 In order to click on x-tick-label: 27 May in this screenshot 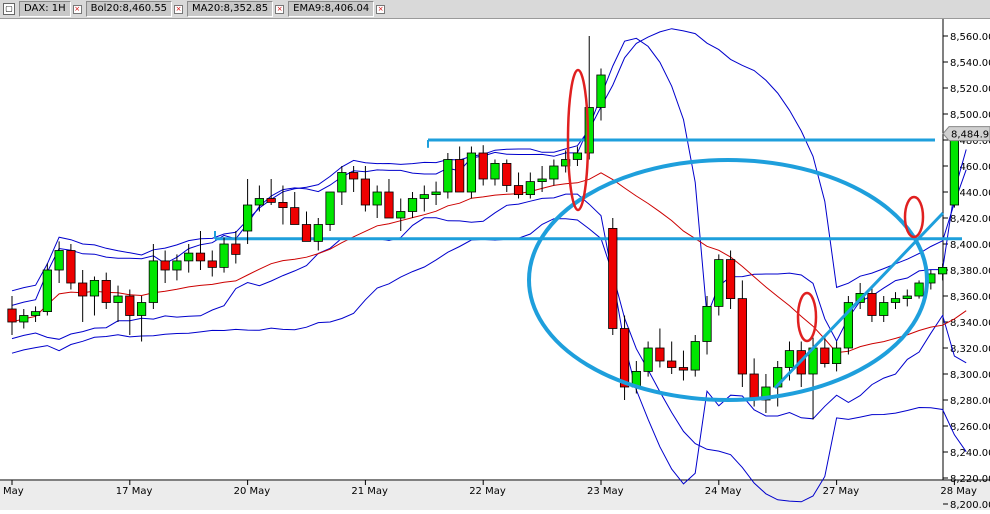, I will do `click(841, 491)`.